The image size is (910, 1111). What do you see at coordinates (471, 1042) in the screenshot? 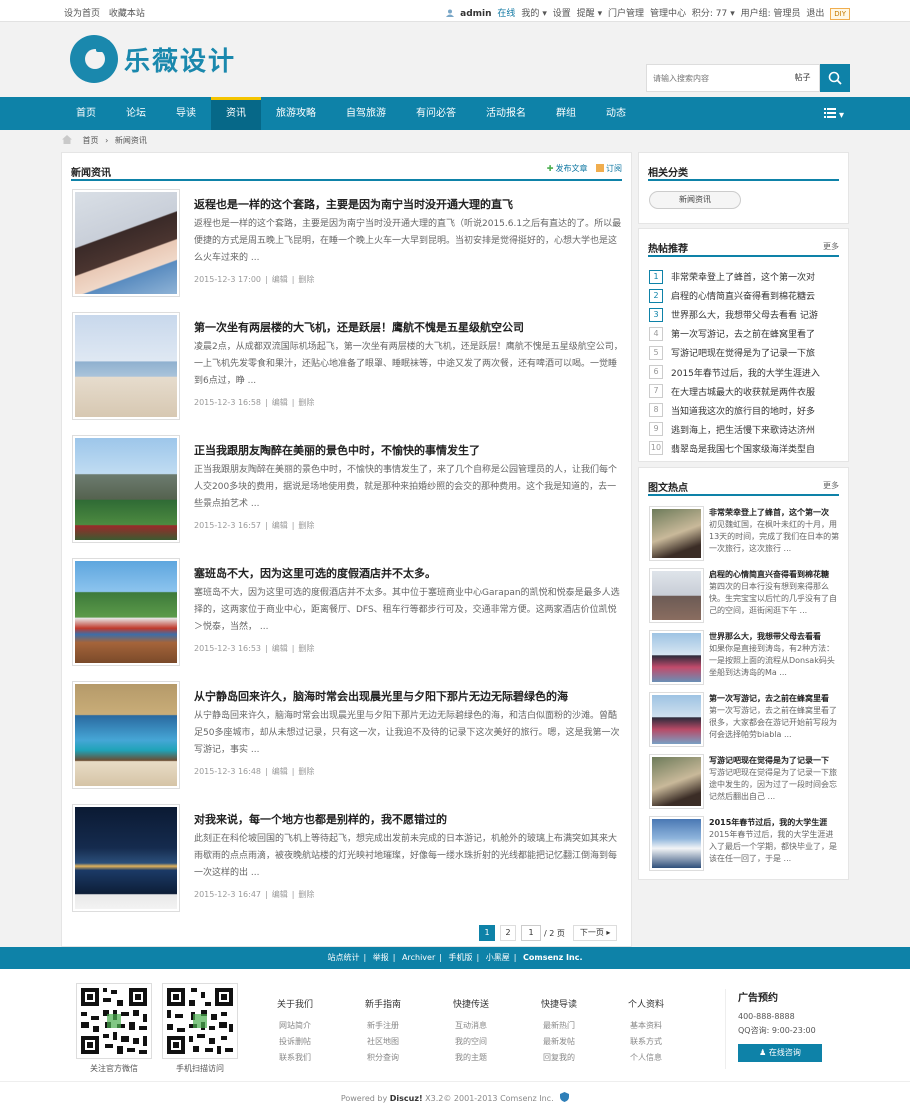
I see `footer-link: 我的空间` at bounding box center [471, 1042].